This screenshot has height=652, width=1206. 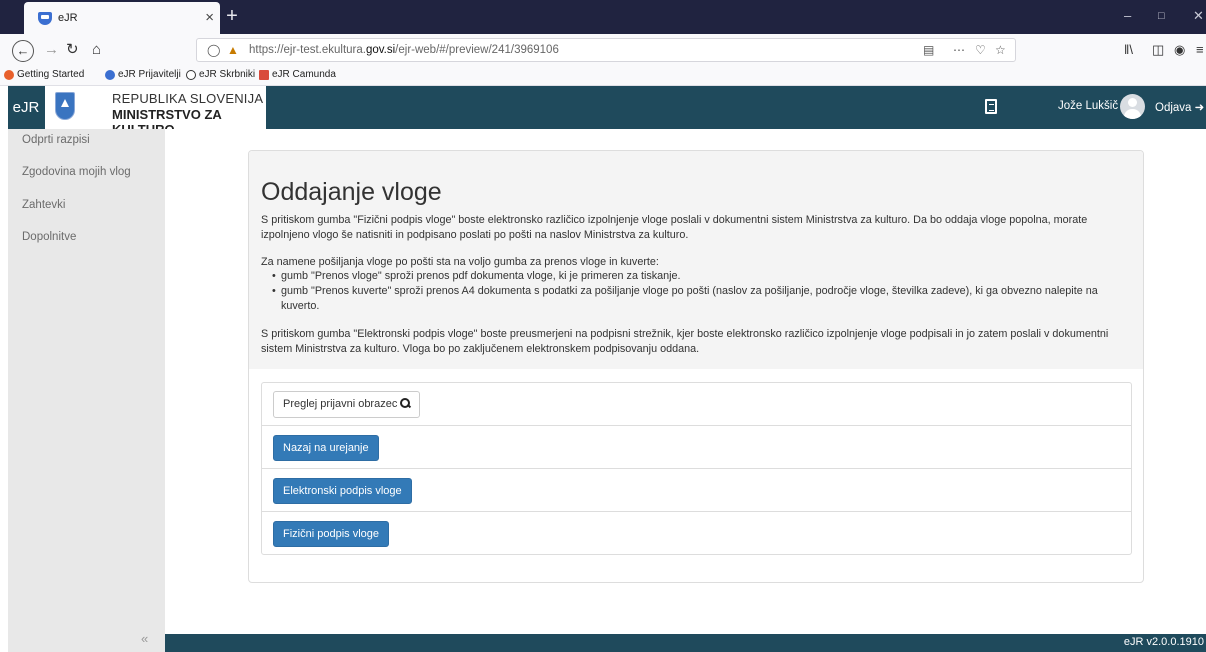 I want to click on reader-view-icon: ▤, so click(x=928, y=50).